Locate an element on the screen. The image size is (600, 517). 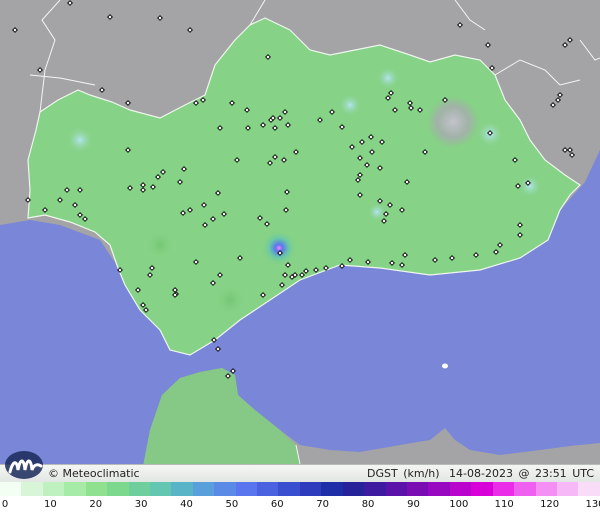
scale-tick-label: 0 is located at coordinates (5, 504).